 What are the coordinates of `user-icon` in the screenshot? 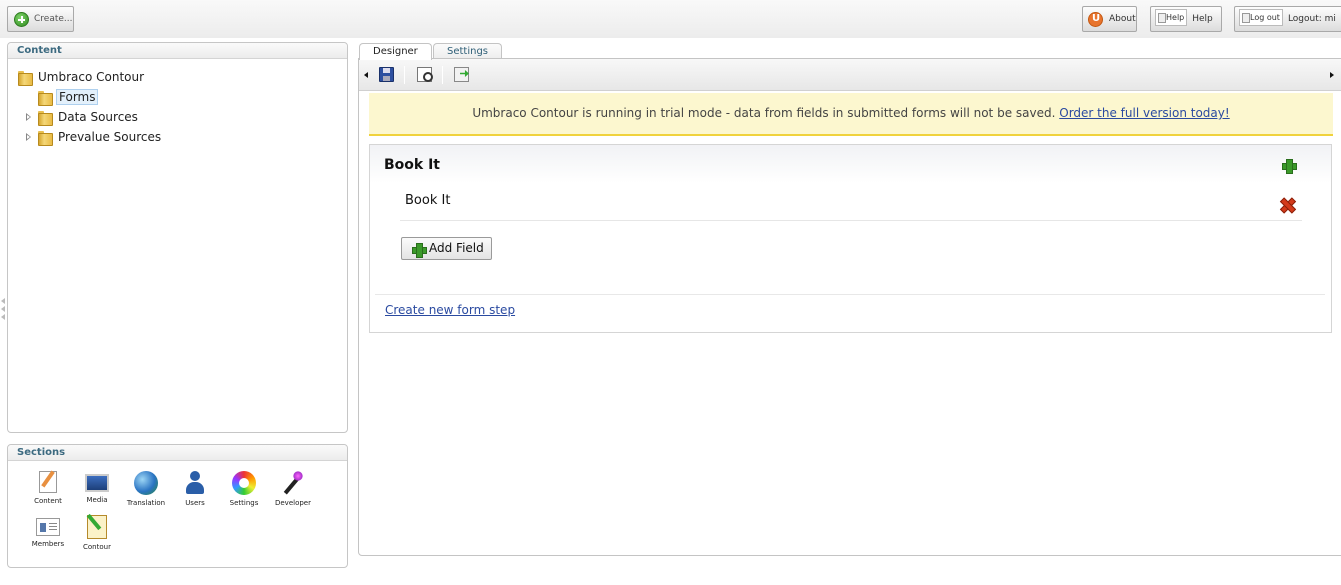 It's located at (195, 483).